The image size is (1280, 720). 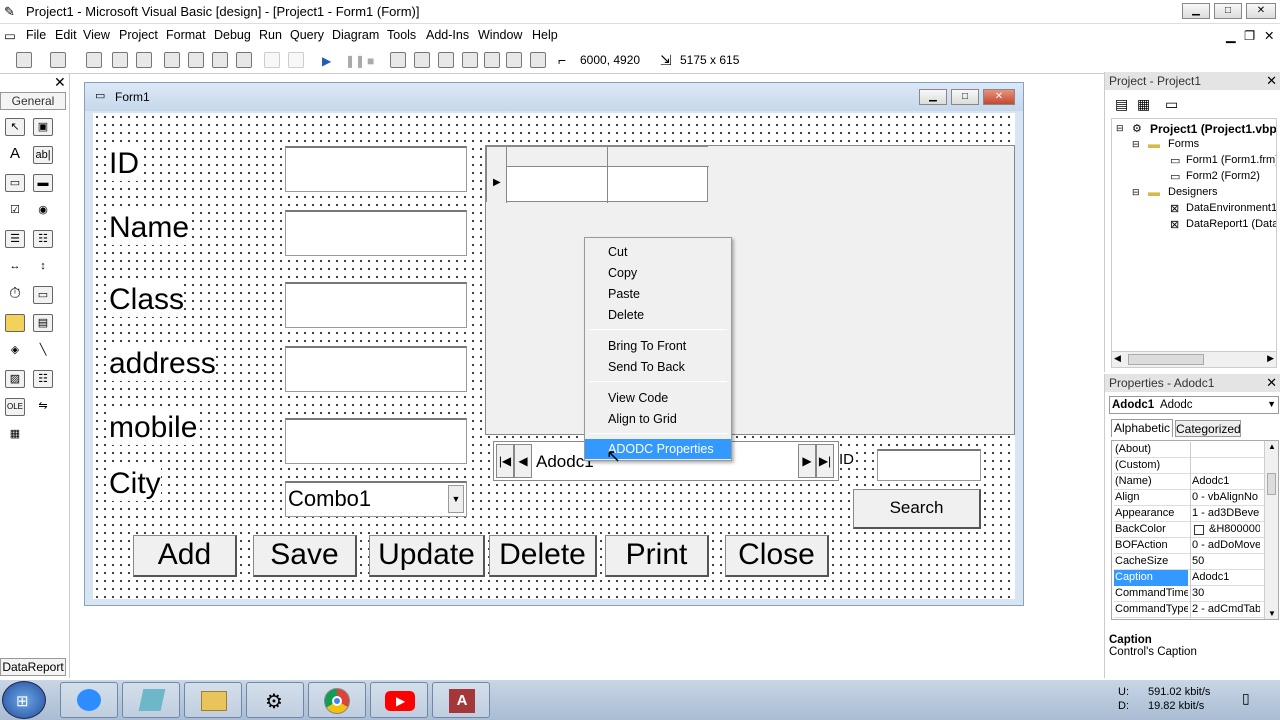 What do you see at coordinates (120, 60) in the screenshot?
I see `open-icon` at bounding box center [120, 60].